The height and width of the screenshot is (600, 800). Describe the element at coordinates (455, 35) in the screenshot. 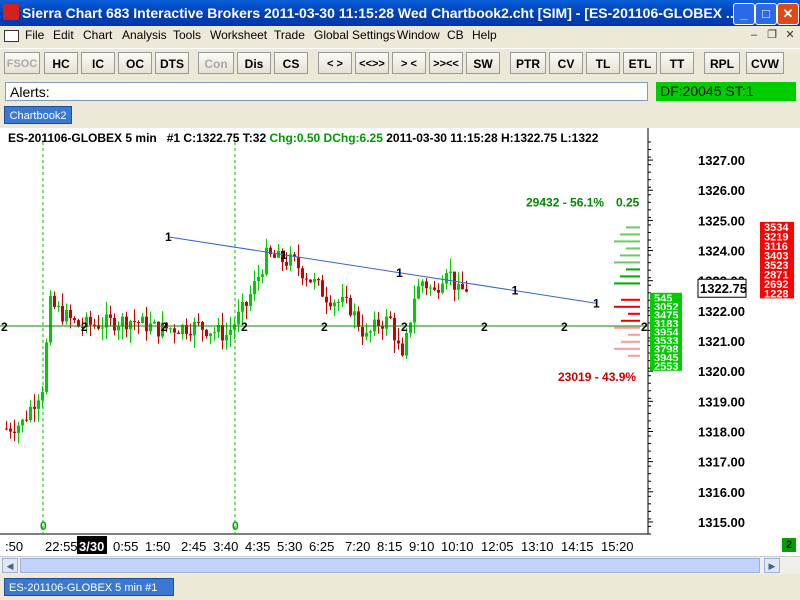

I see `menu-cb: CB` at that location.